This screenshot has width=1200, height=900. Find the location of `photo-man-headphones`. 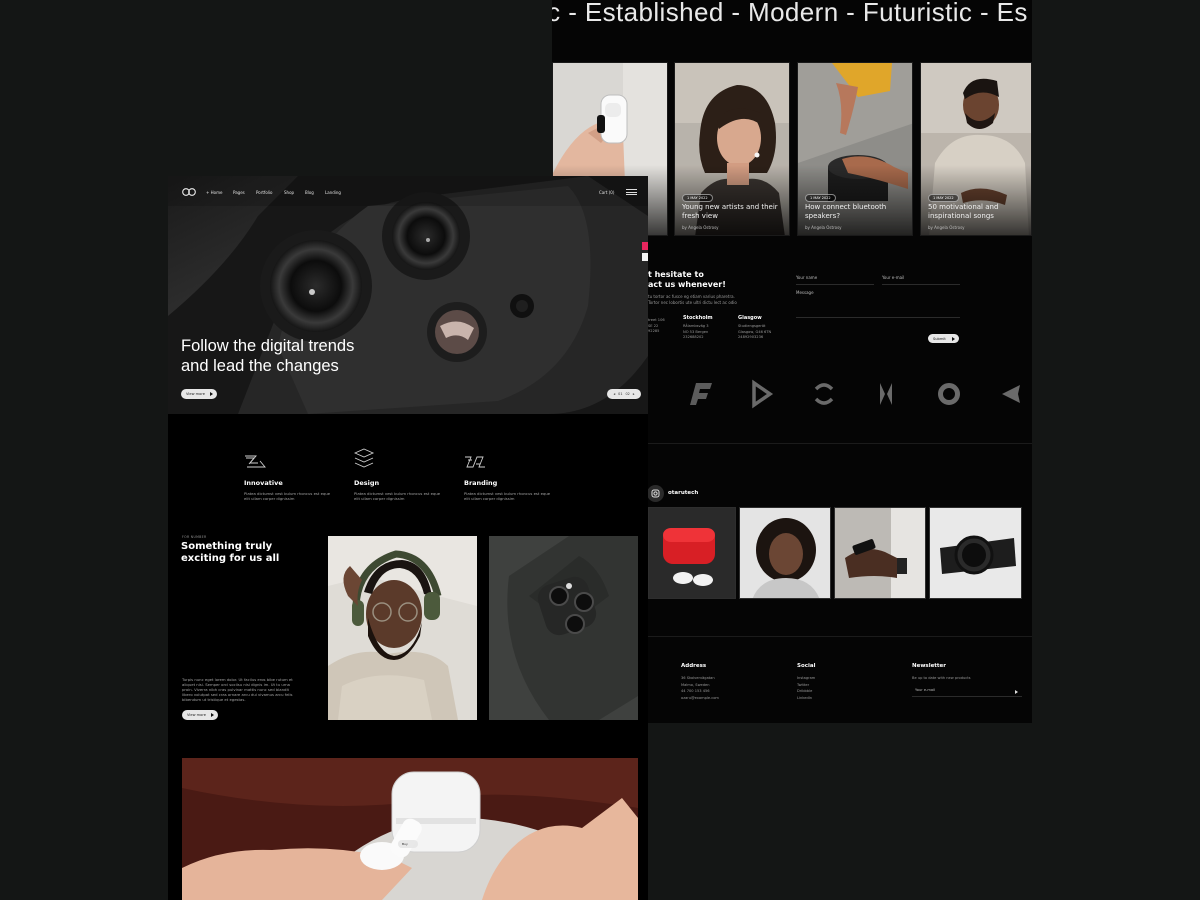

photo-man-headphones is located at coordinates (402, 628).